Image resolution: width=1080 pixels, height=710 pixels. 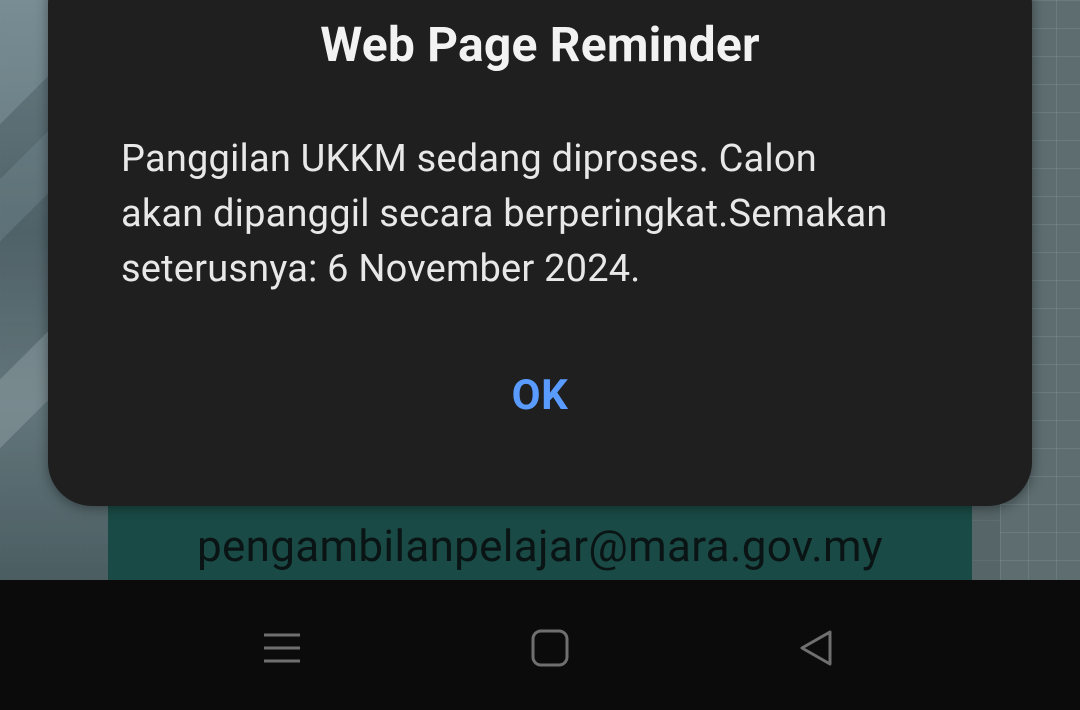 I want to click on contact-email: pengambilanpelajar@mara.gov.my, so click(x=540, y=546).